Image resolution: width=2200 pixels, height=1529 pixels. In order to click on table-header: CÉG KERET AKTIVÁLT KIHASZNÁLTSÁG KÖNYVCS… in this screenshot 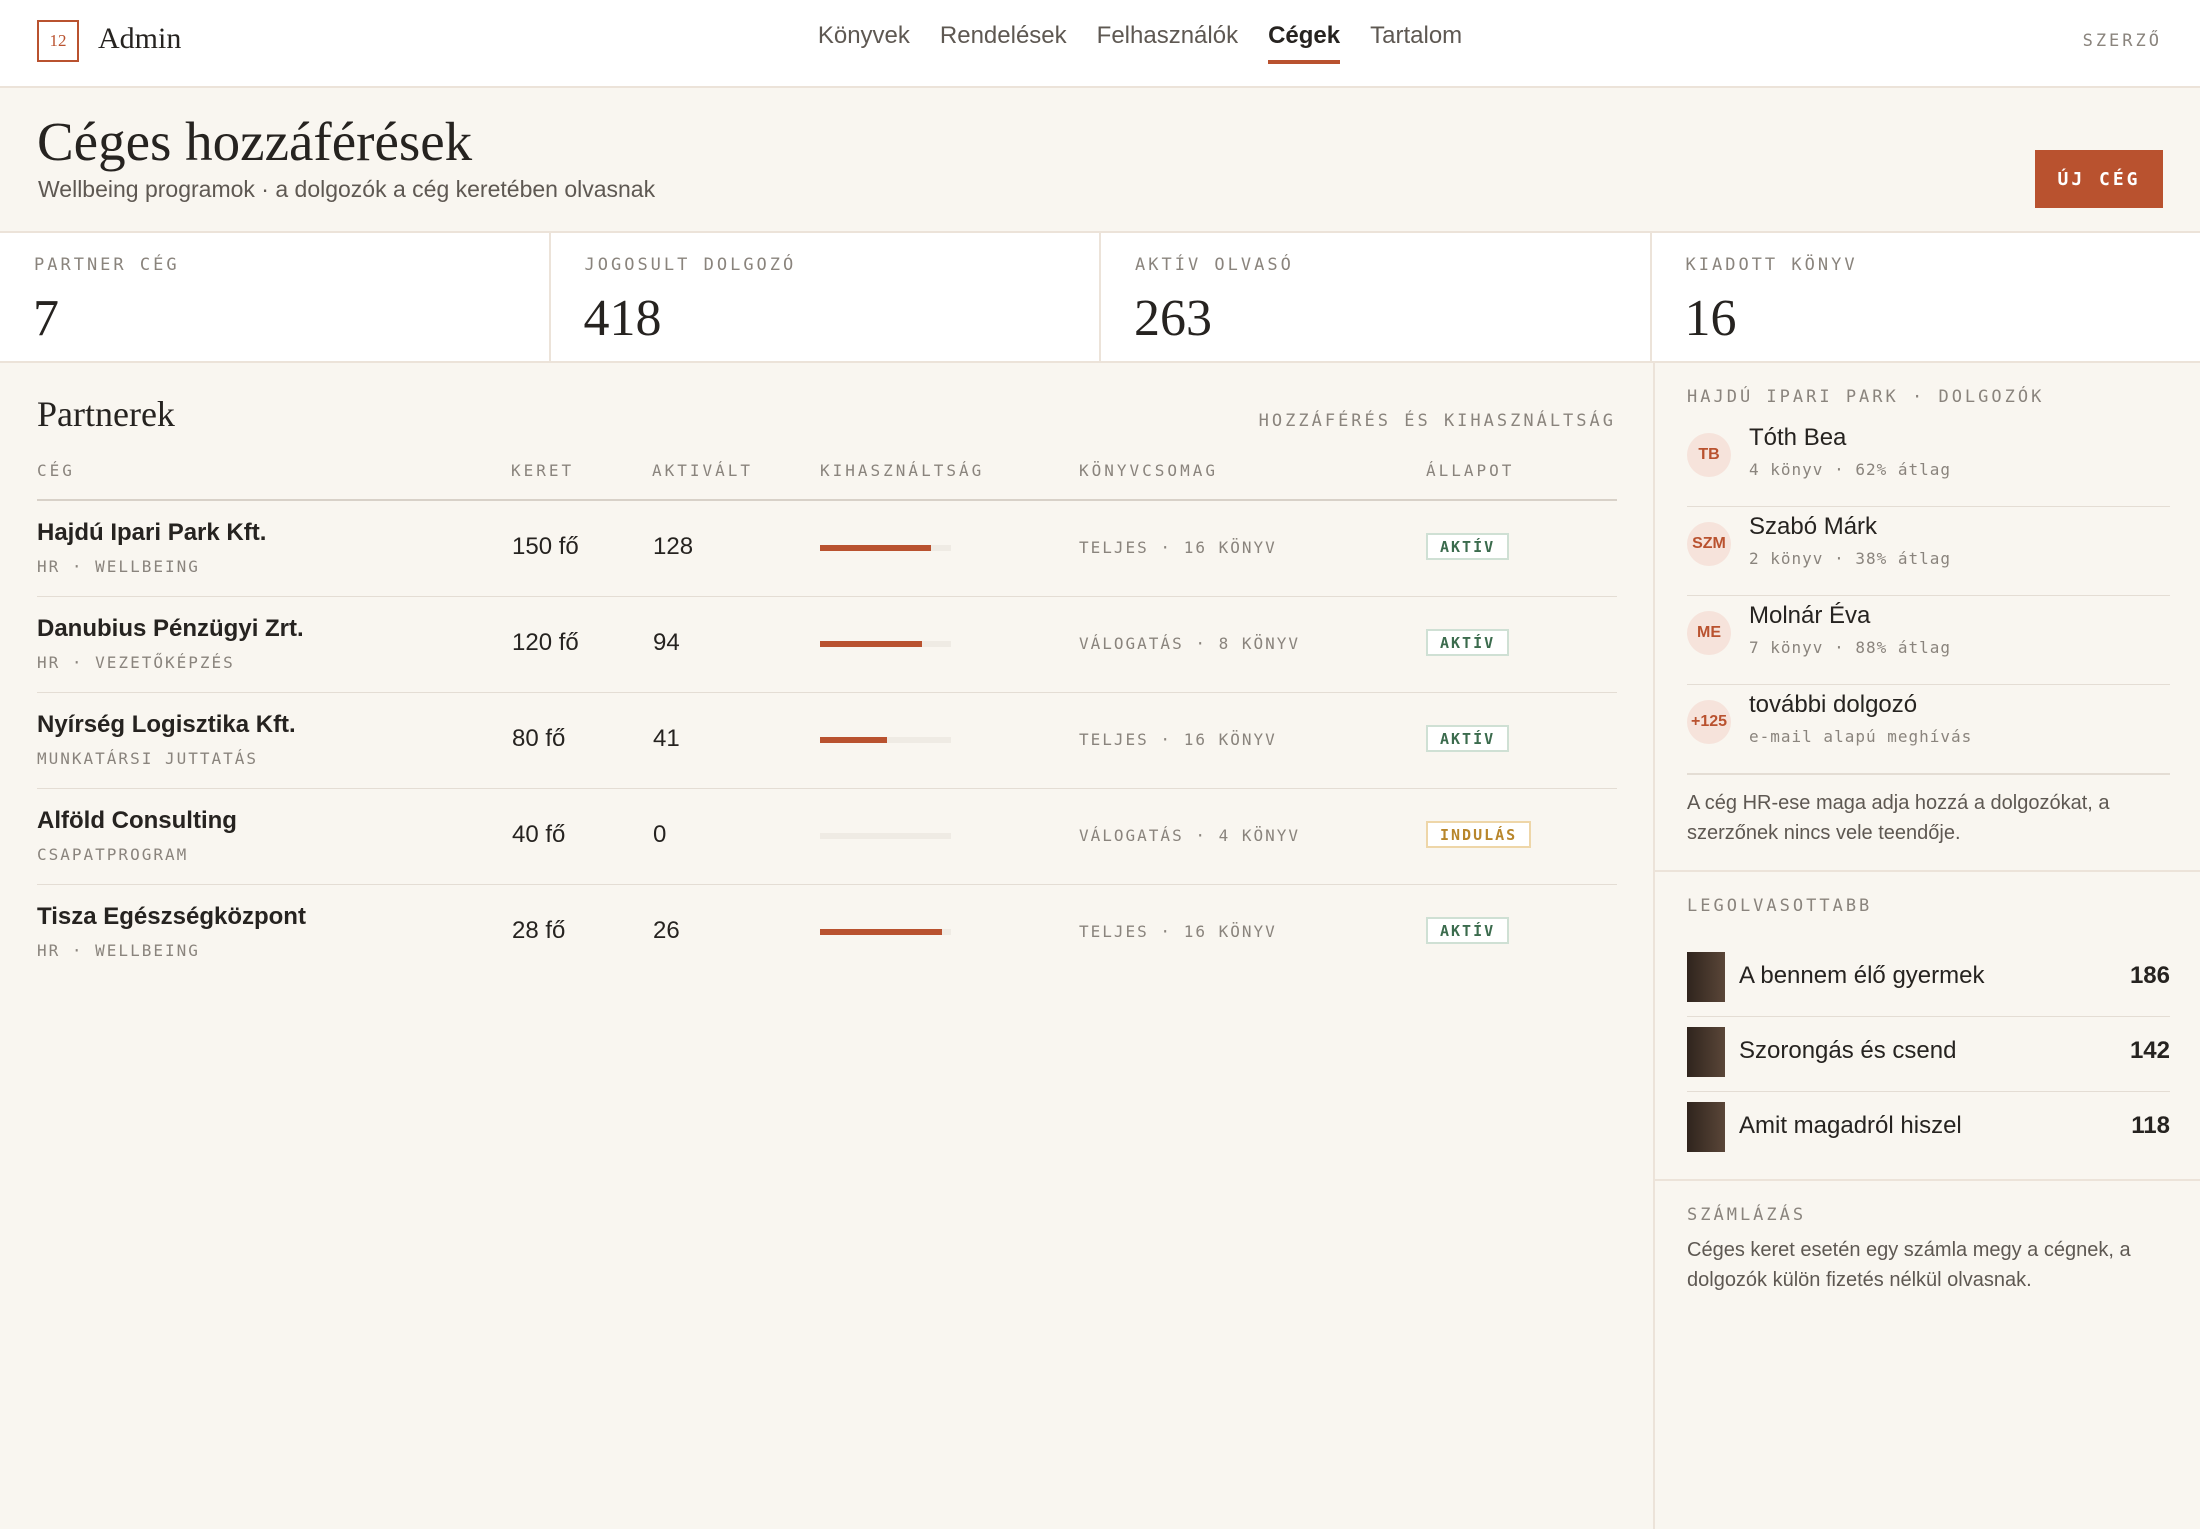, I will do `click(827, 481)`.